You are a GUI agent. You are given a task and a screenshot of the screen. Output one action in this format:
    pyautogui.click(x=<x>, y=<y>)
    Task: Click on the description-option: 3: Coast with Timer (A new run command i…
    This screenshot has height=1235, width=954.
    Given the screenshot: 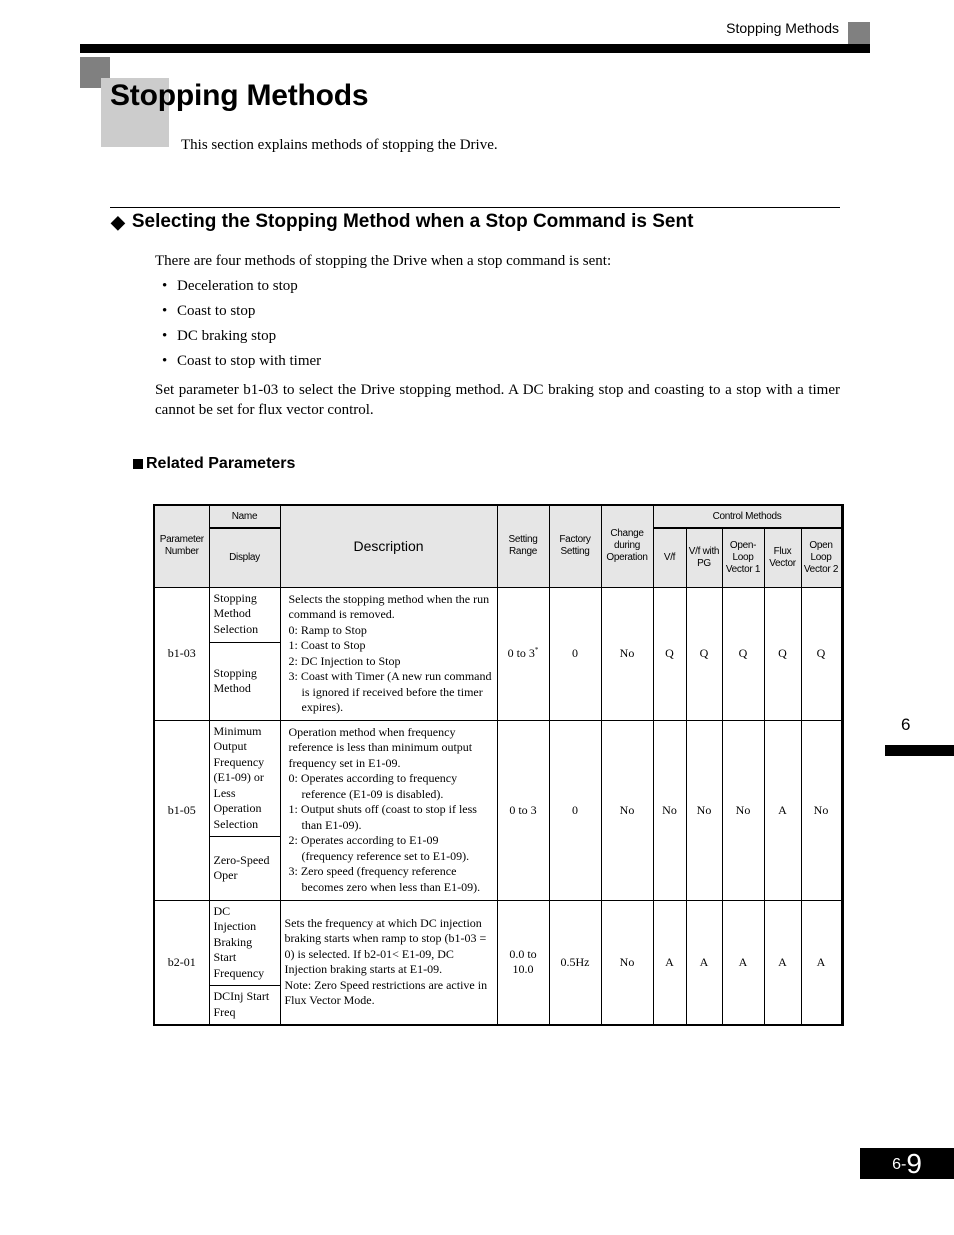 What is the action you would take?
    pyautogui.click(x=390, y=691)
    